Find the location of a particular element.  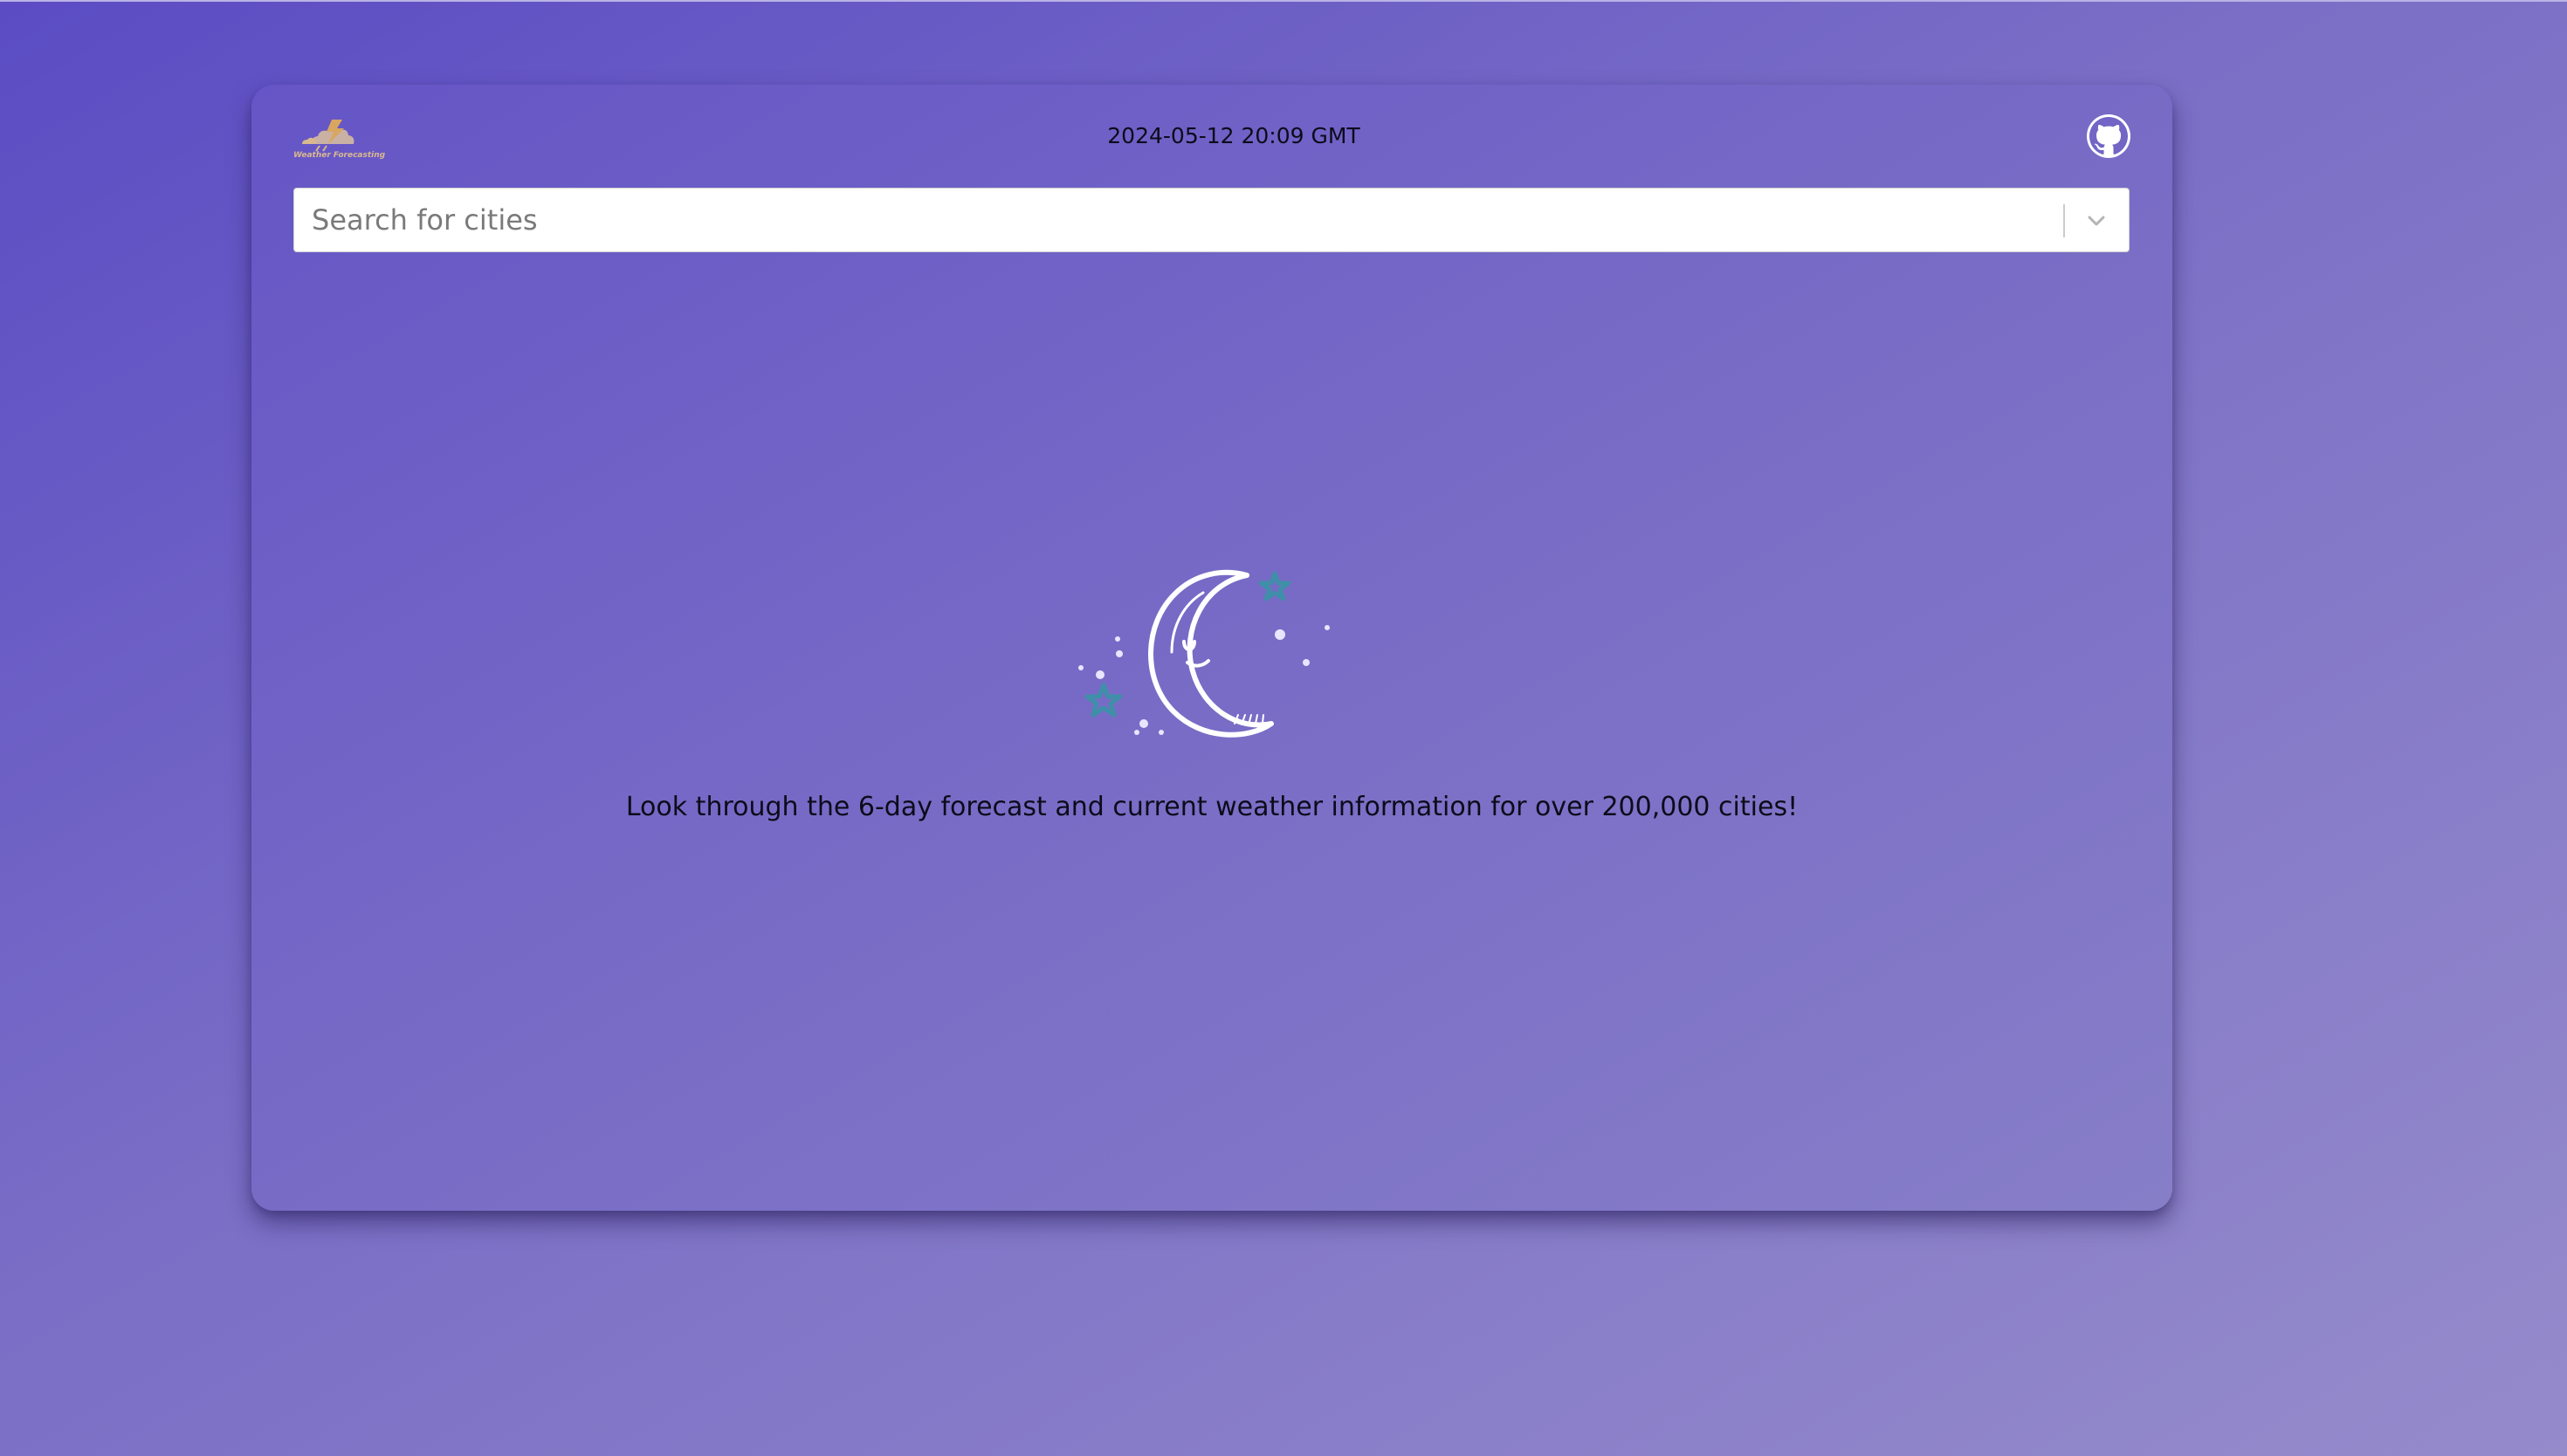

window-top-border is located at coordinates (1283, 1).